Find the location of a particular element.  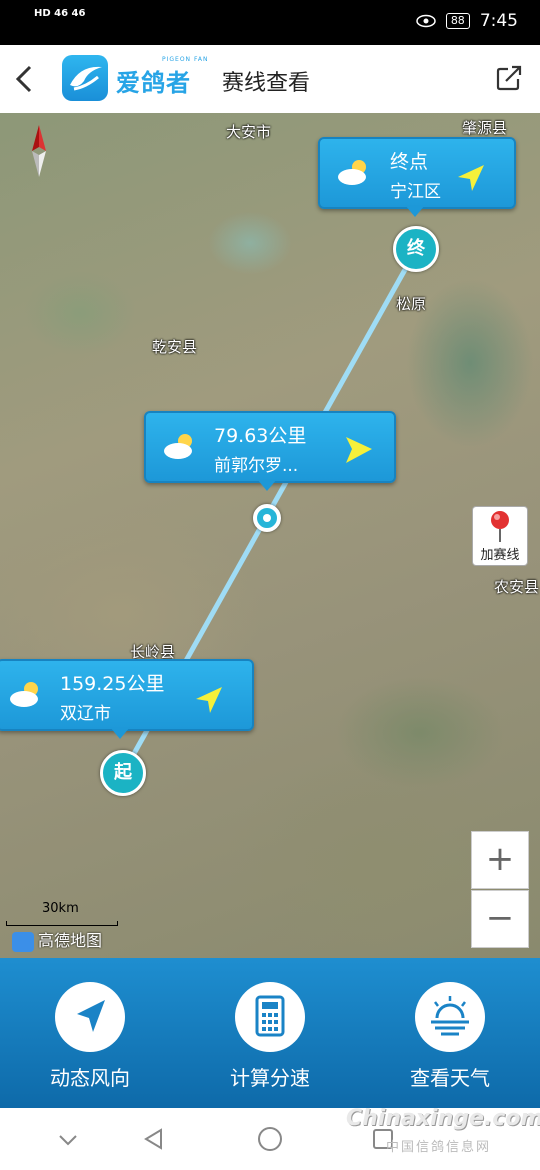

wind-direction-button: 动态风向 is located at coordinates (90, 1042).